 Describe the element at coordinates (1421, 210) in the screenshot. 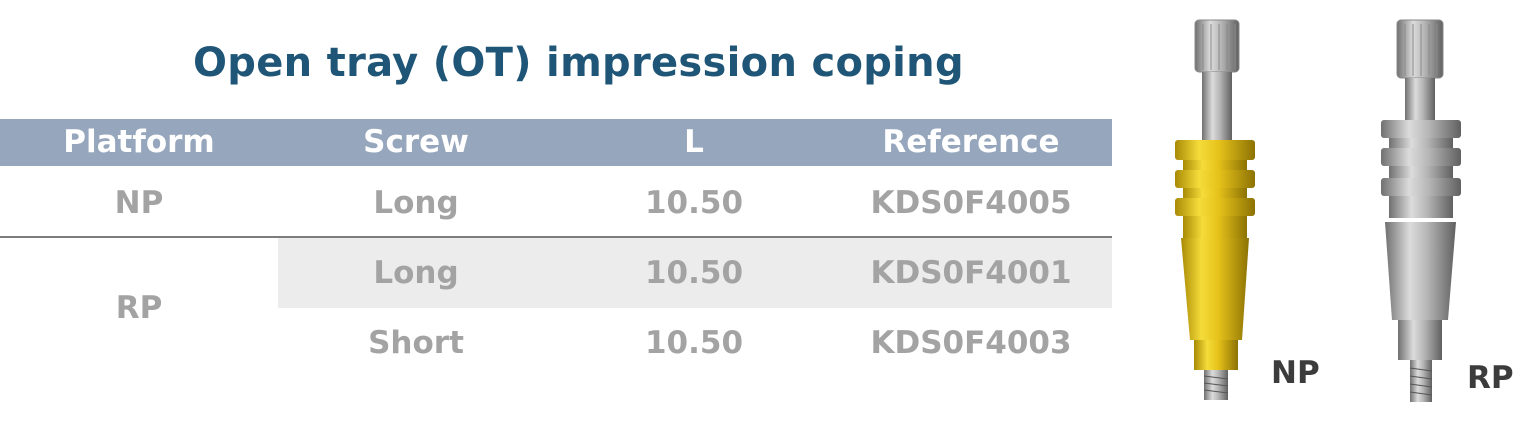

I see `rp-impression-coping-image` at that location.